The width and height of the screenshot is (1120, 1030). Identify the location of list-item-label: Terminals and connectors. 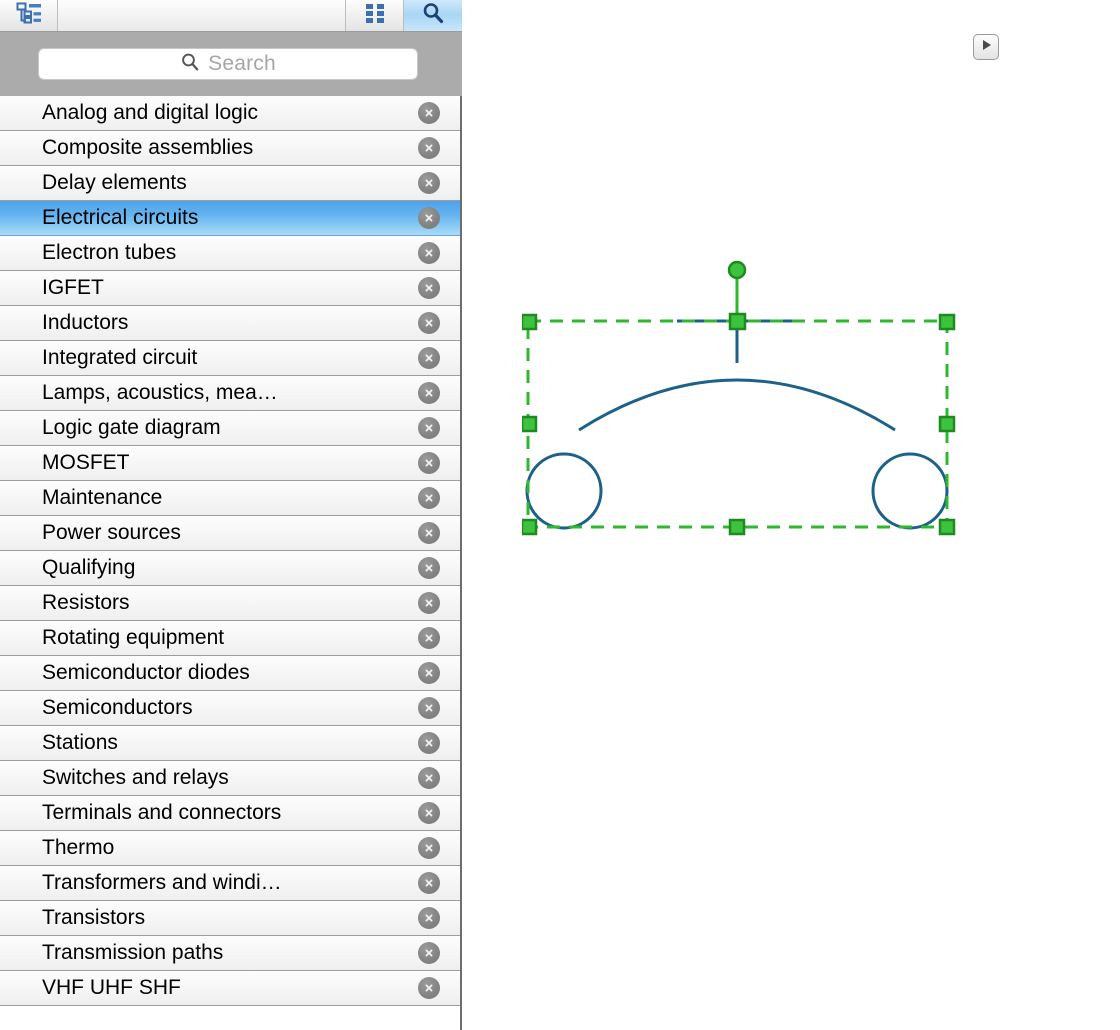
(162, 812).